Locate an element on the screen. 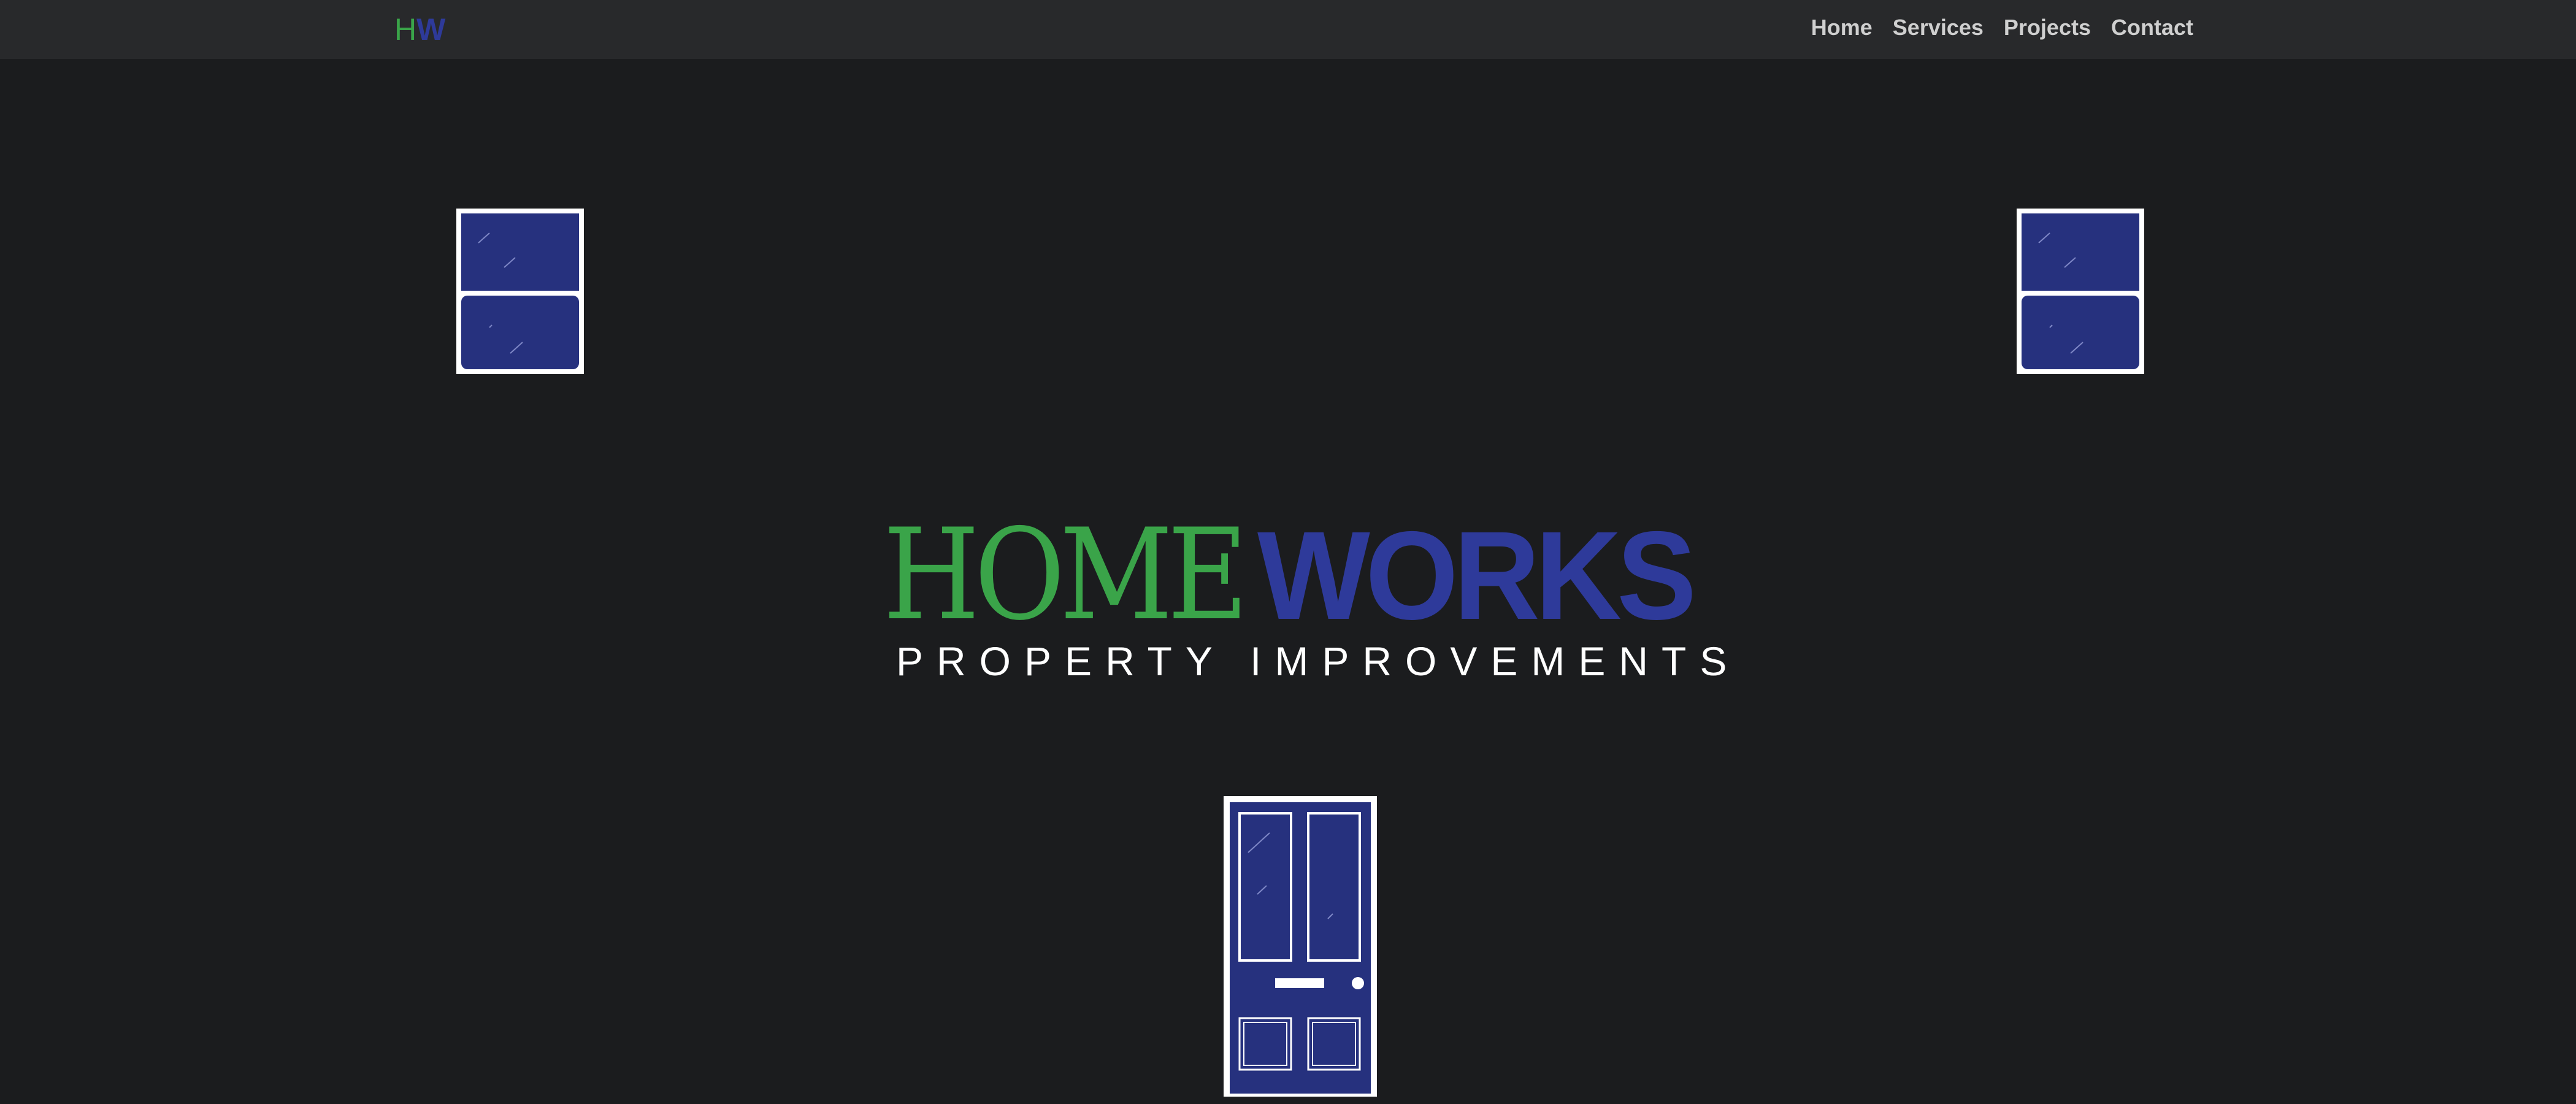  front-door-icon is located at coordinates (1300, 946).